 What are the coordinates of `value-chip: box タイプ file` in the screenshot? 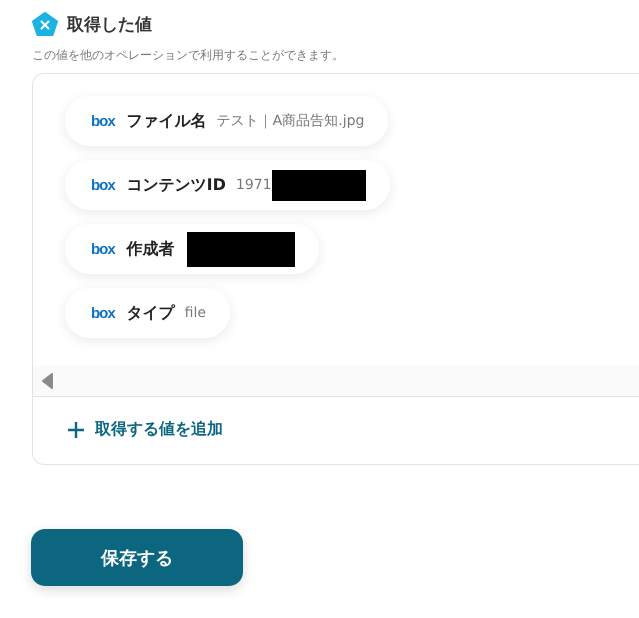 It's located at (147, 313).